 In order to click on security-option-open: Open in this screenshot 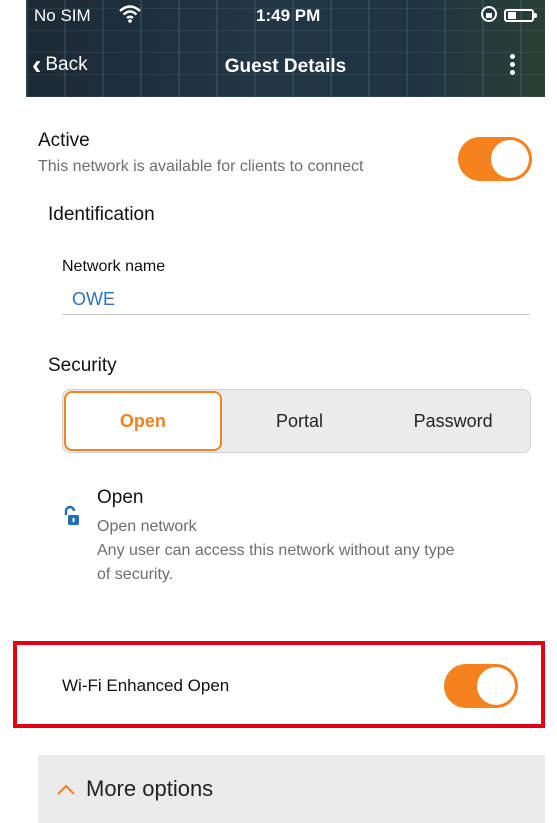, I will do `click(143, 421)`.